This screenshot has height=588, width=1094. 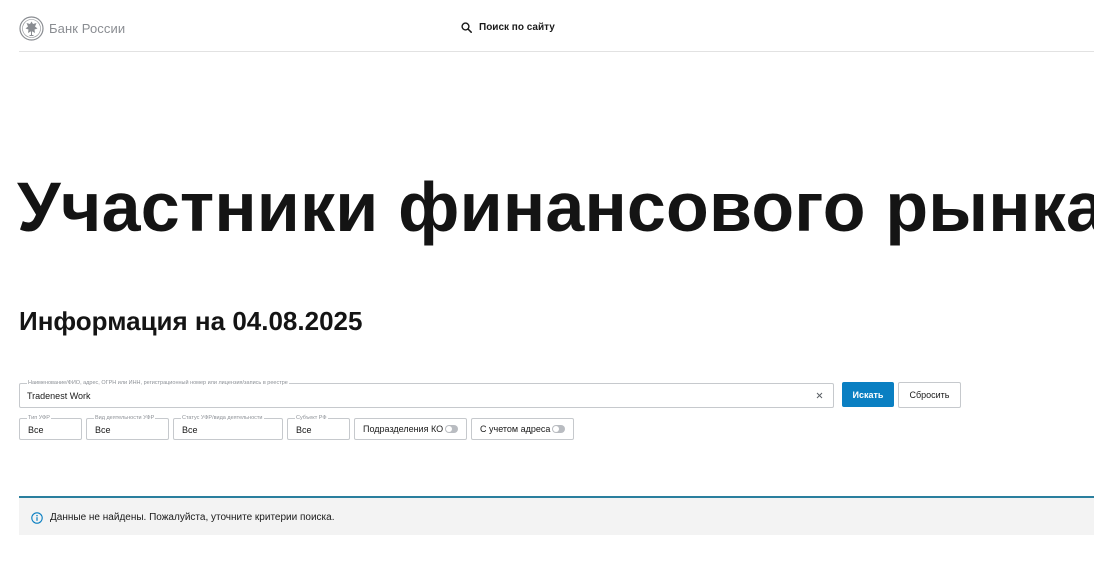 I want to click on logo: Банк России, so click(x=72, y=28).